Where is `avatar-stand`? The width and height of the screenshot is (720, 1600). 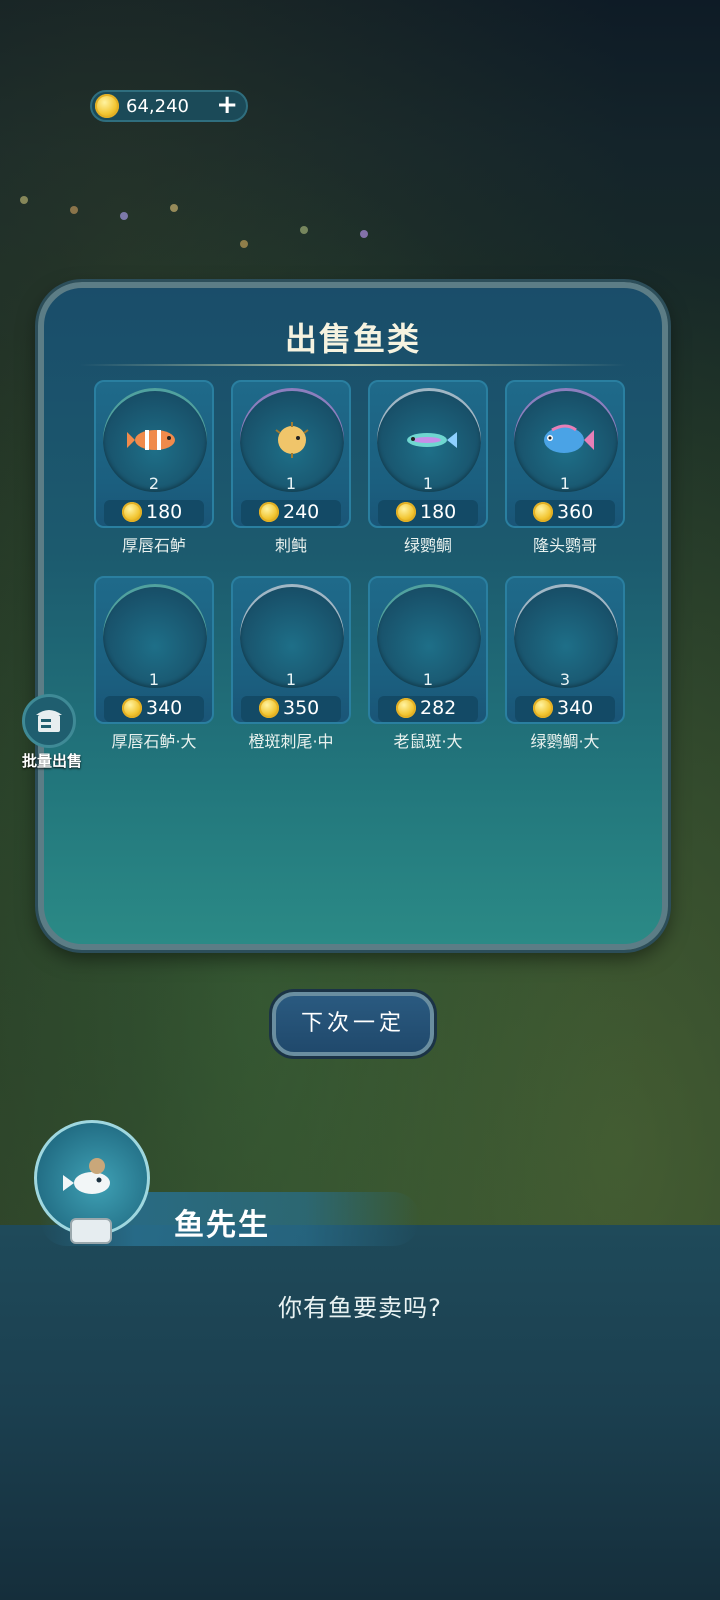 avatar-stand is located at coordinates (91, 1231).